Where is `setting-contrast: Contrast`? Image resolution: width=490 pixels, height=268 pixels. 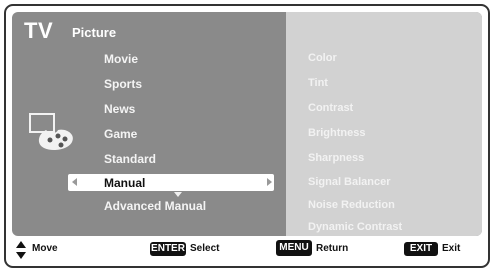 setting-contrast: Contrast is located at coordinates (331, 108).